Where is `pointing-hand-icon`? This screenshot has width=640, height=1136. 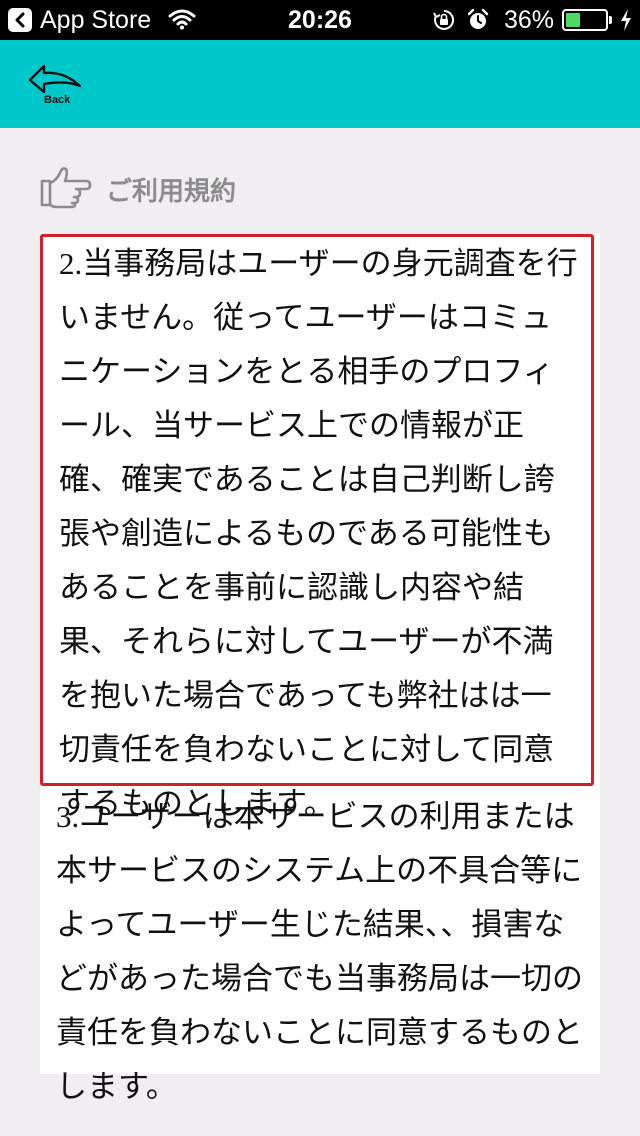
pointing-hand-icon is located at coordinates (65, 189).